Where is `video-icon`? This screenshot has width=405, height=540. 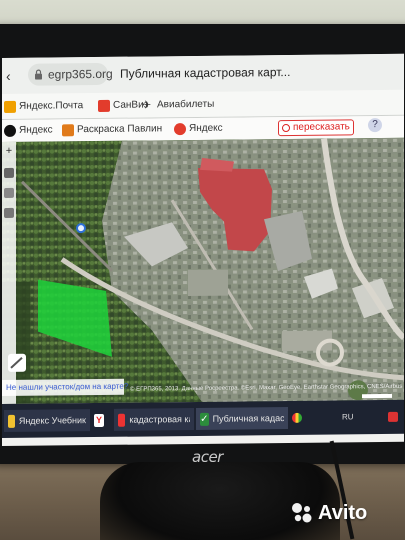 video-icon is located at coordinates (122, 420).